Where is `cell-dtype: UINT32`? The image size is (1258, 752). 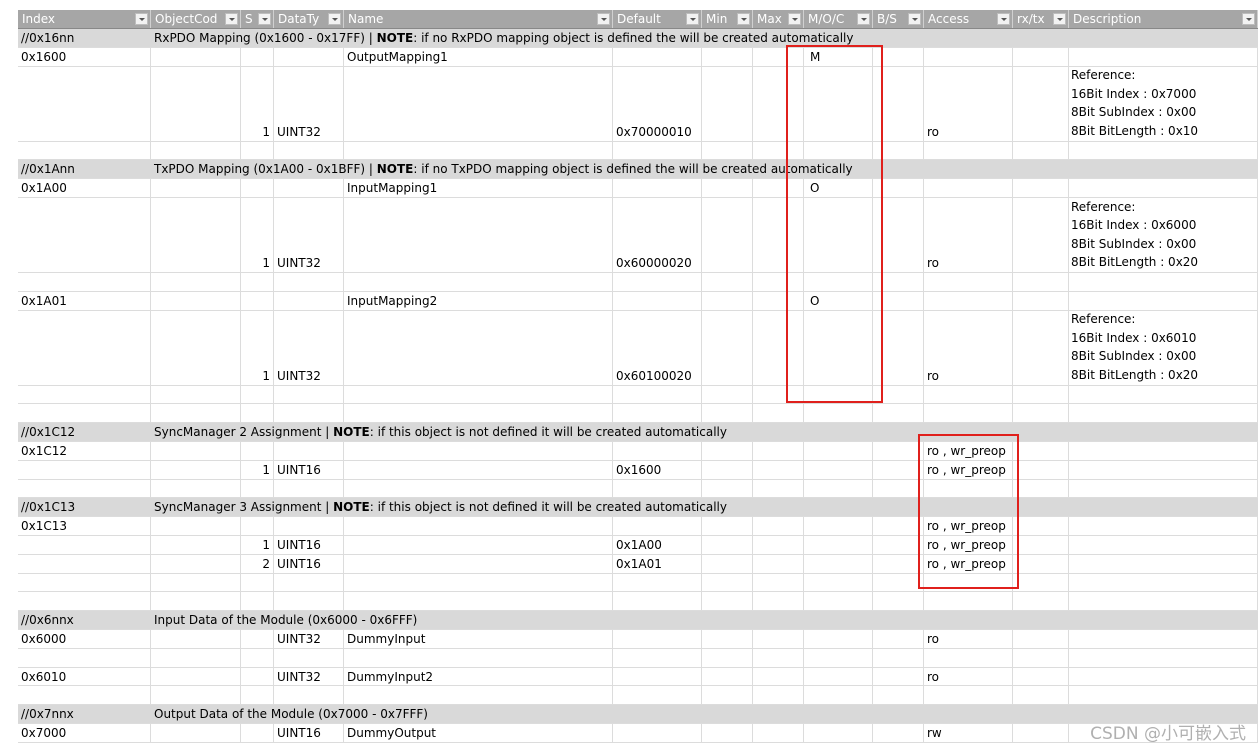
cell-dtype: UINT32 is located at coordinates (309, 347).